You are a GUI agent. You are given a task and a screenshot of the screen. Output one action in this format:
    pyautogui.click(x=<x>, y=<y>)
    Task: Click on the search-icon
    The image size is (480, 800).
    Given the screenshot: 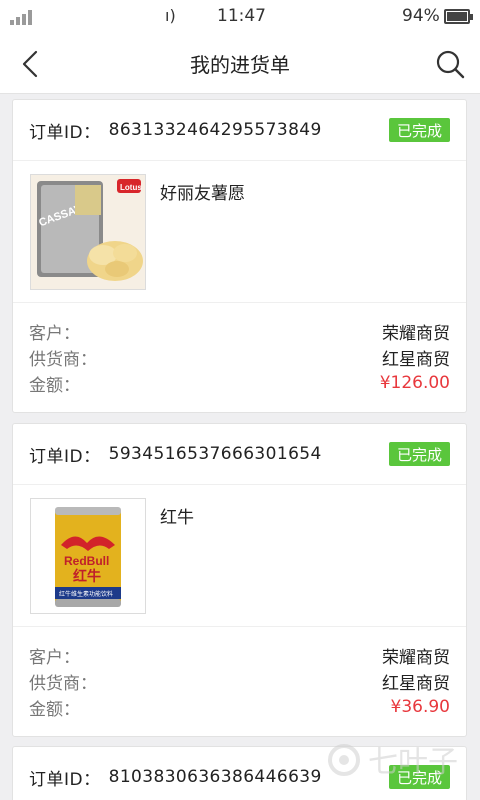 What is the action you would take?
    pyautogui.click(x=450, y=64)
    